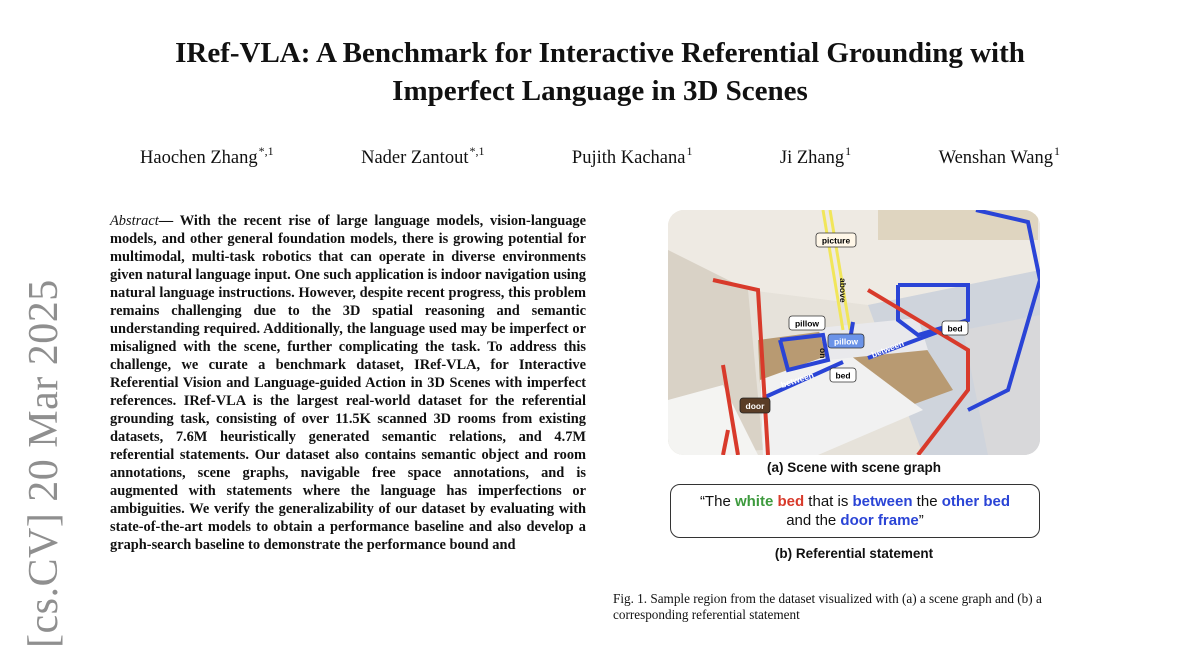 The image size is (1200, 648). I want to click on author: Nader Zantout*,1, so click(423, 156).